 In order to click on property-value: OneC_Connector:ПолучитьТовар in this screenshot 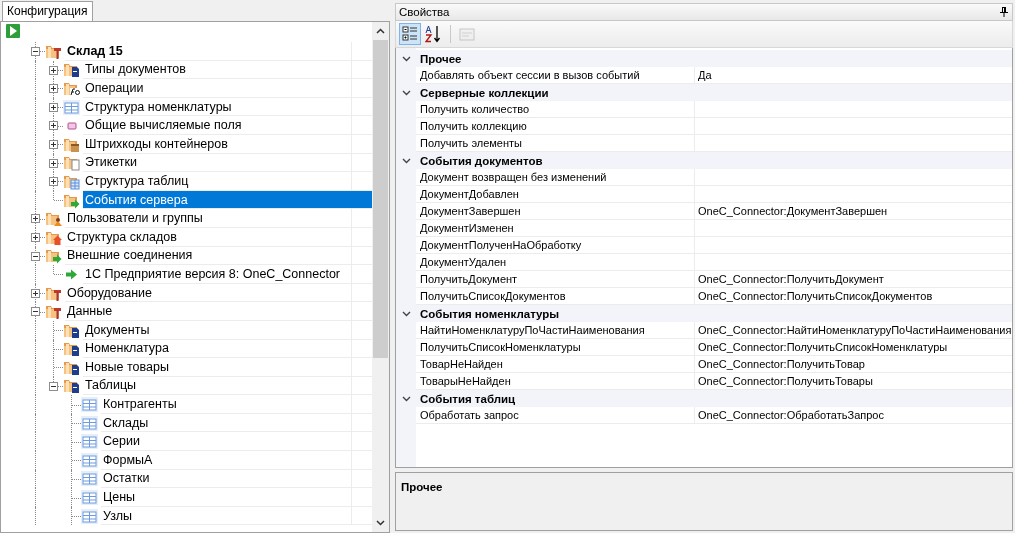, I will do `click(853, 364)`.